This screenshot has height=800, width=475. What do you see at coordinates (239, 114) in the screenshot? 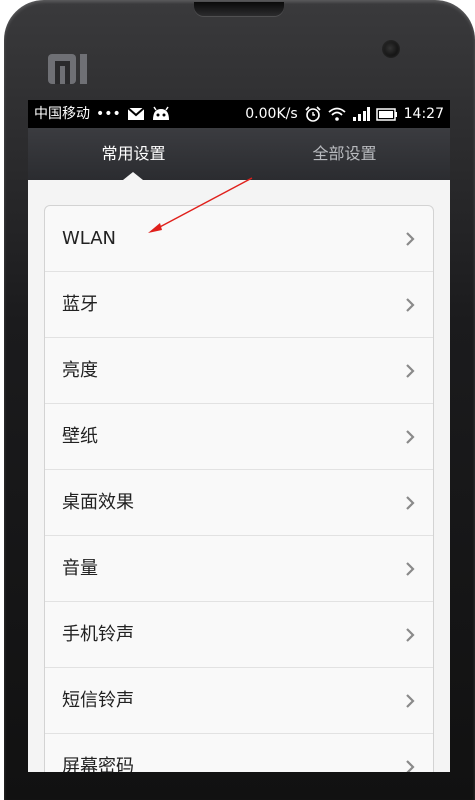
I see `status-bar: 中国移动 ••• 0.00K/s 14:27` at bounding box center [239, 114].